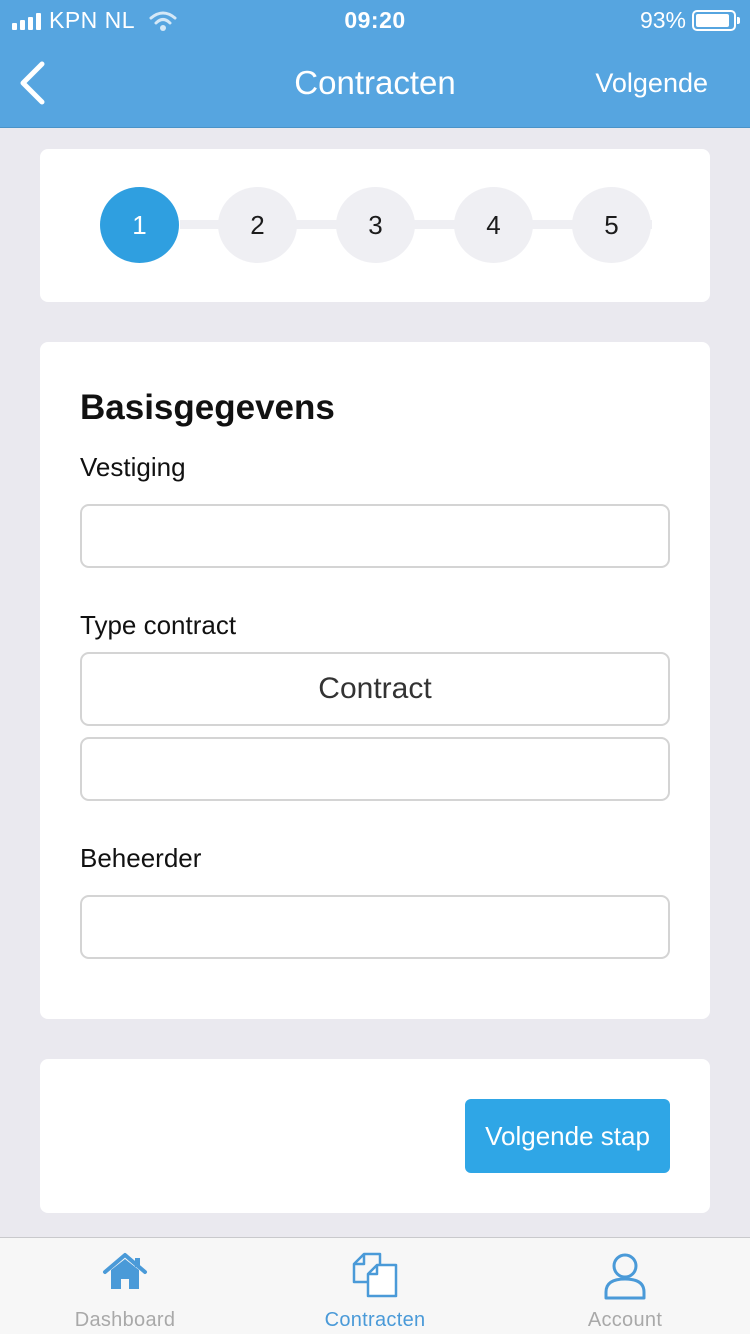 The height and width of the screenshot is (1334, 750). Describe the element at coordinates (567, 1136) in the screenshot. I see `next-step-button: Volgende stap` at that location.